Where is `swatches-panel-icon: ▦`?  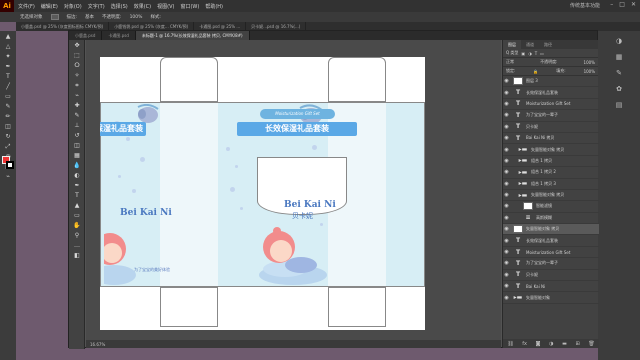
swatches-panel-icon: ▦ is located at coordinates (619, 58).